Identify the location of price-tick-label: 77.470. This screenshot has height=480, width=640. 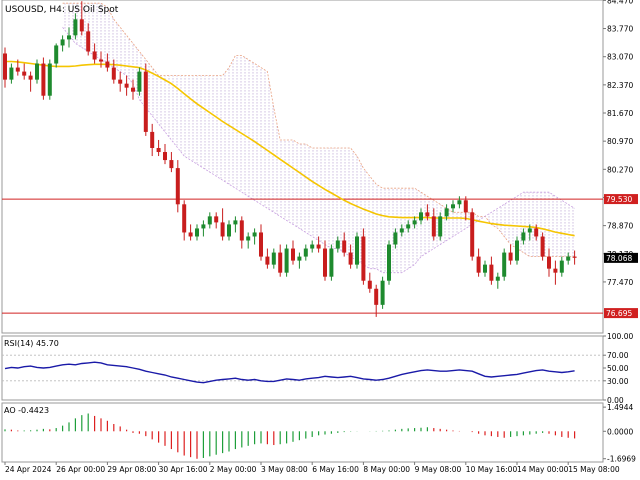
(620, 282).